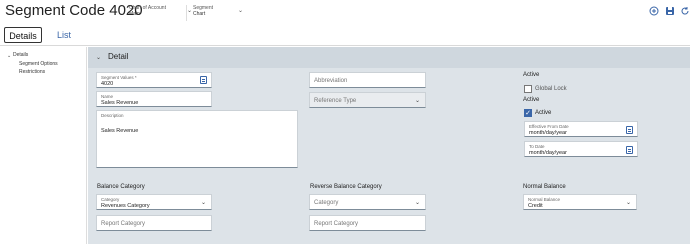 The image size is (690, 244). I want to click on plus-circle-icon, so click(654, 11).